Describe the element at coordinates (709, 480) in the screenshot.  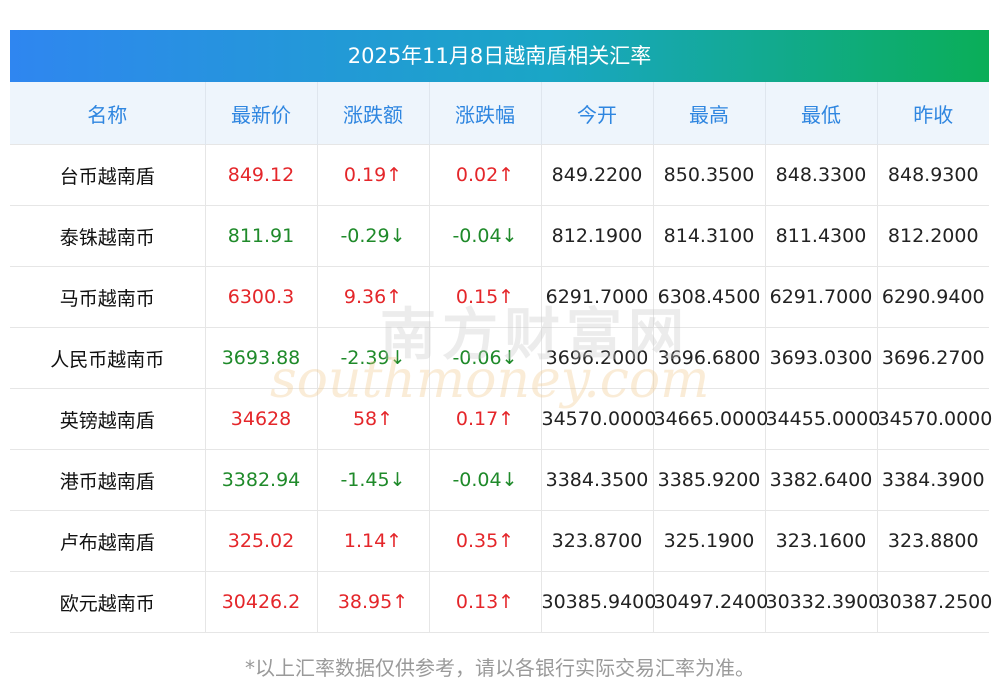
I see `cell-high: 3385.9200` at that location.